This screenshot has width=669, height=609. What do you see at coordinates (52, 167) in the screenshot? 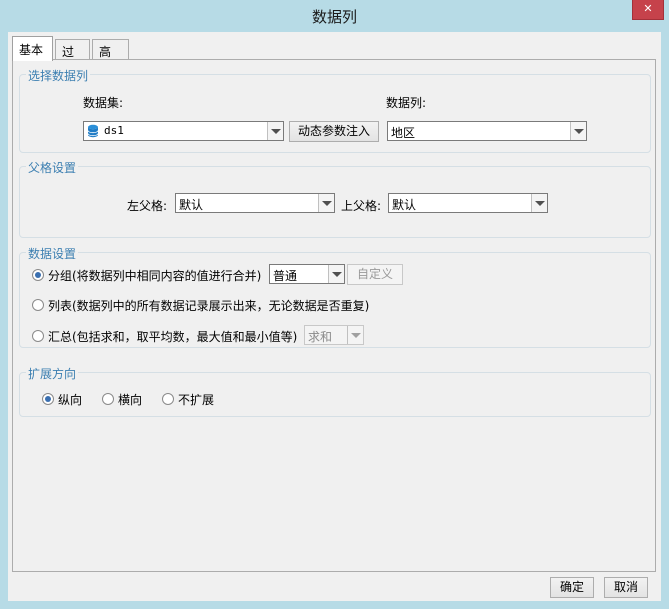
I see `parent-settings-title: 父格设置` at bounding box center [52, 167].